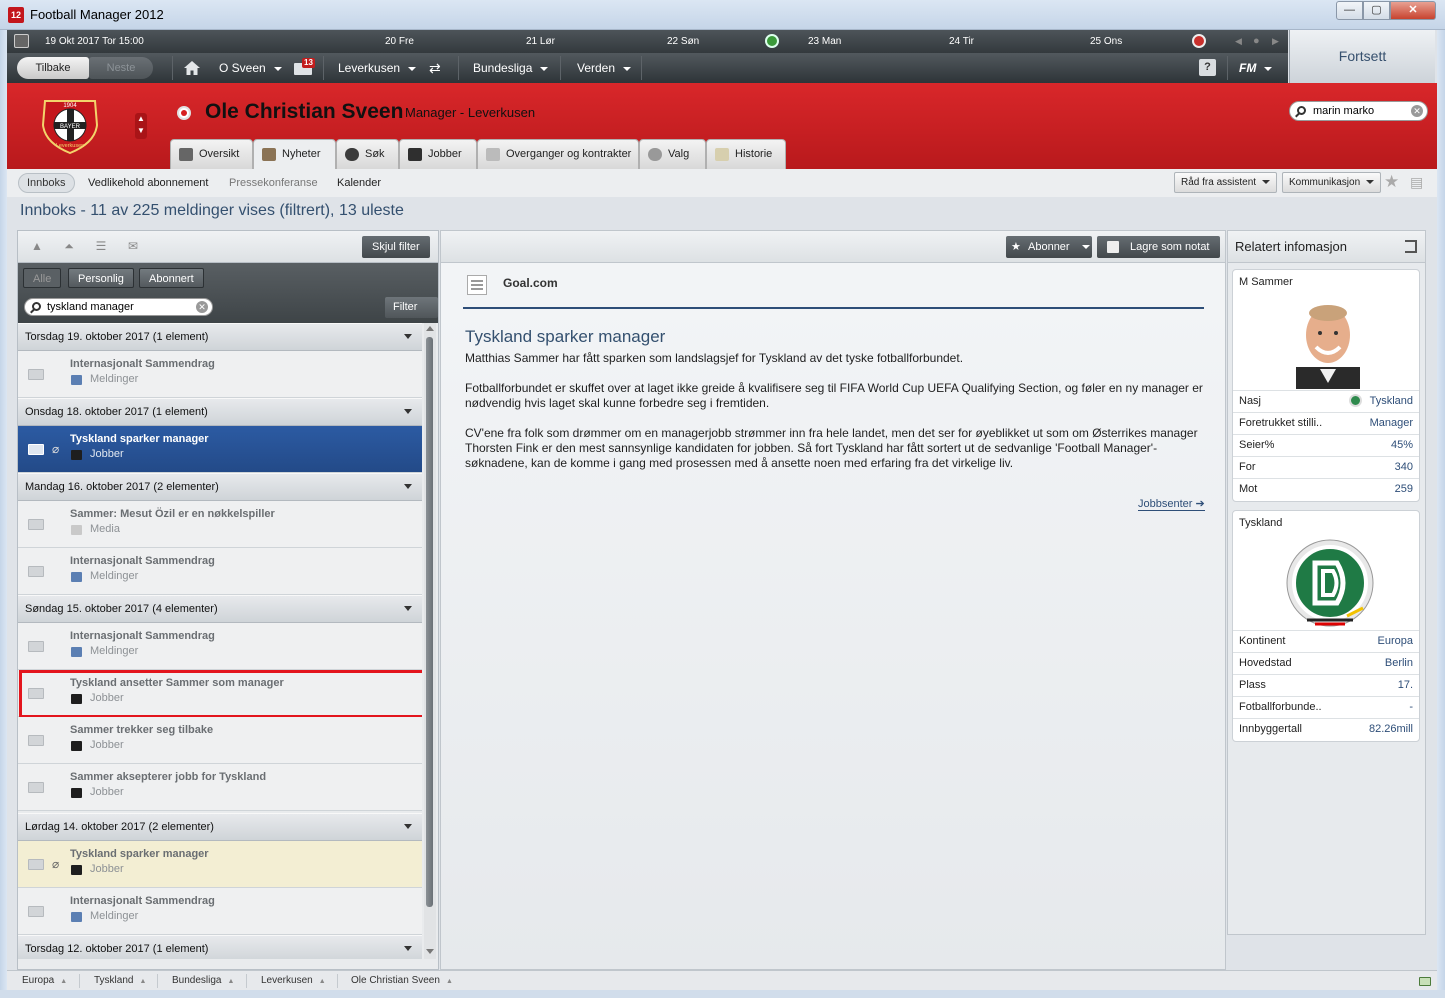 The image size is (1445, 998). Describe the element at coordinates (69, 246) in the screenshot. I see `move-top-icon: ⏶` at that location.